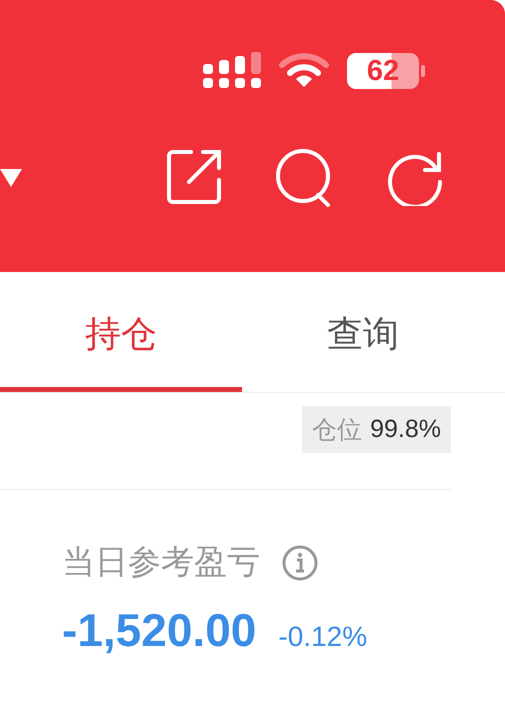  Describe the element at coordinates (405, 429) in the screenshot. I see `position-value: 99.8%` at that location.